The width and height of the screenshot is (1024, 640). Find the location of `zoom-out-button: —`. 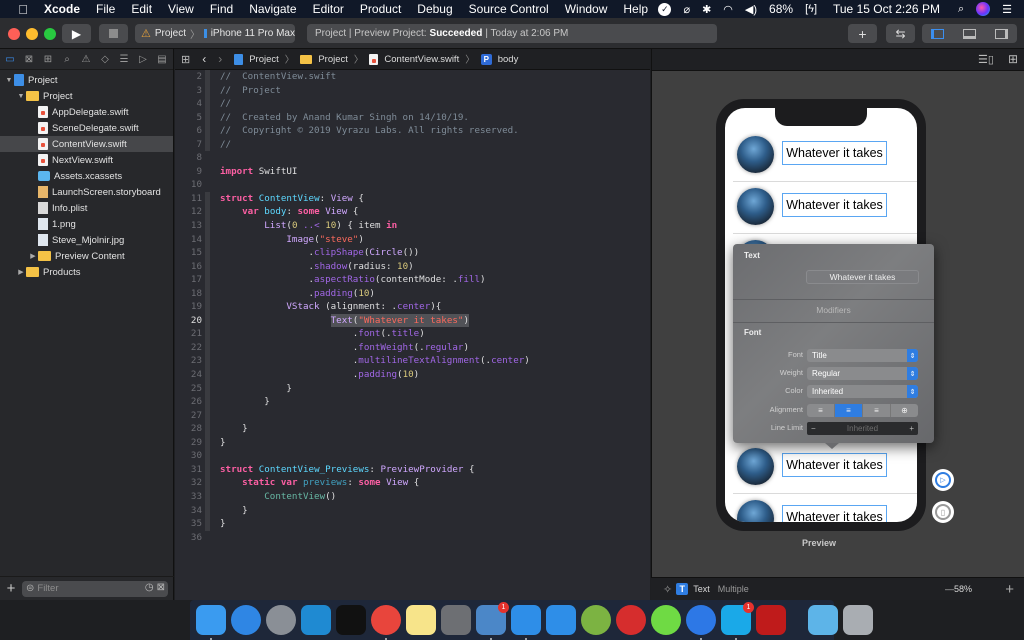

zoom-out-button: — is located at coordinates (949, 589).